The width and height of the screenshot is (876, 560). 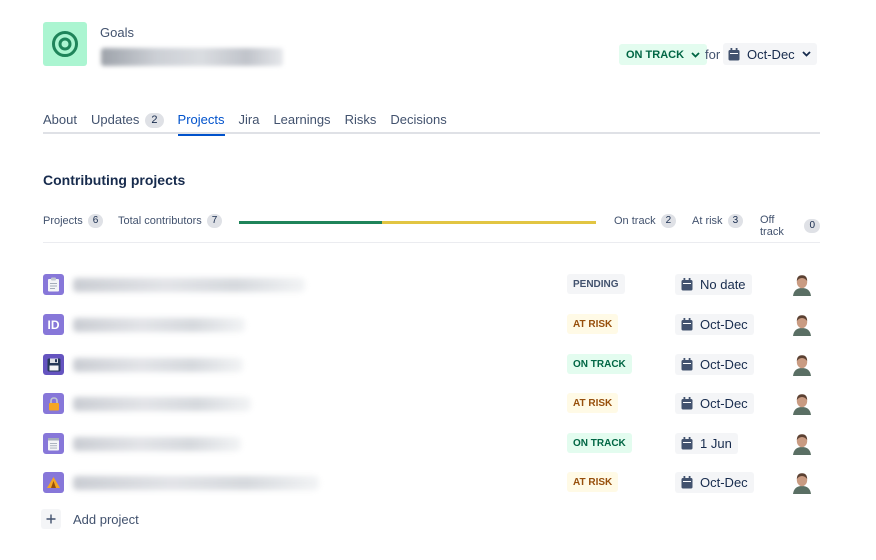 What do you see at coordinates (431, 443) in the screenshot?
I see `list-item: ON TRACK 1 Jun` at bounding box center [431, 443].